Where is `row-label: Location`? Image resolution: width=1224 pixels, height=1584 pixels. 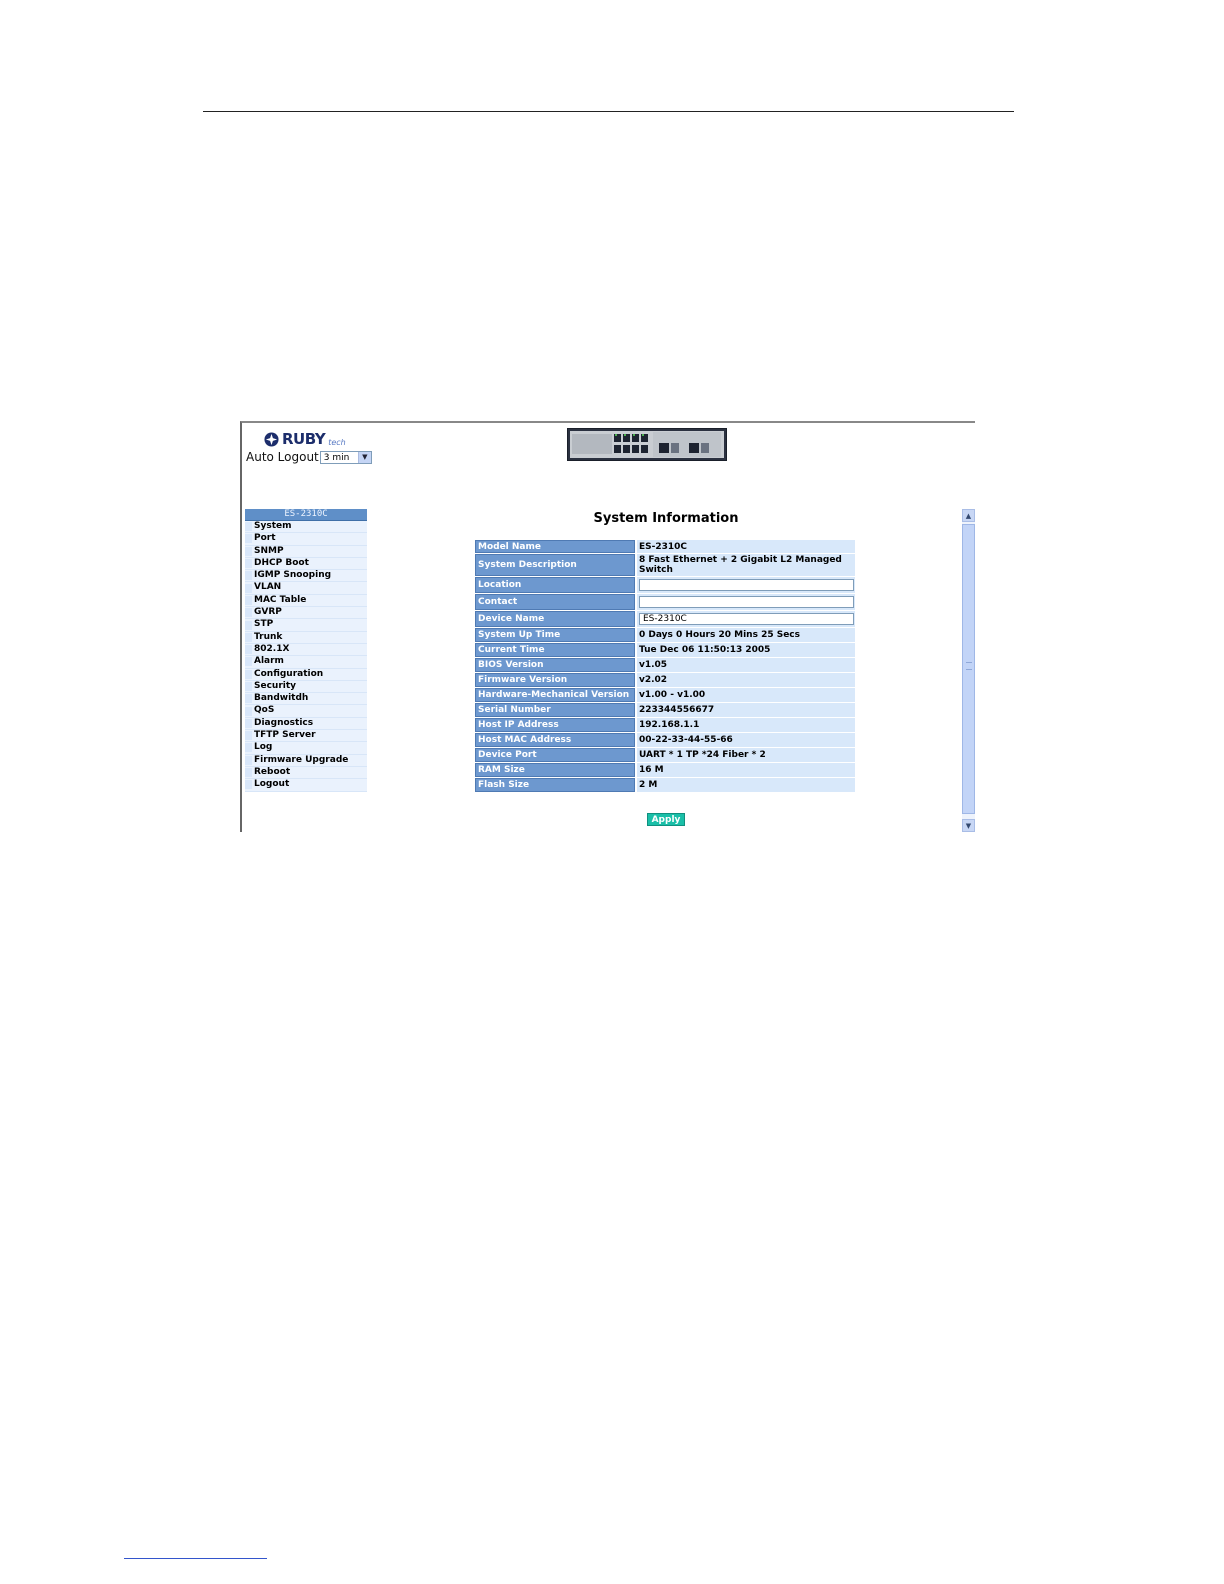
row-label: Location is located at coordinates (555, 585).